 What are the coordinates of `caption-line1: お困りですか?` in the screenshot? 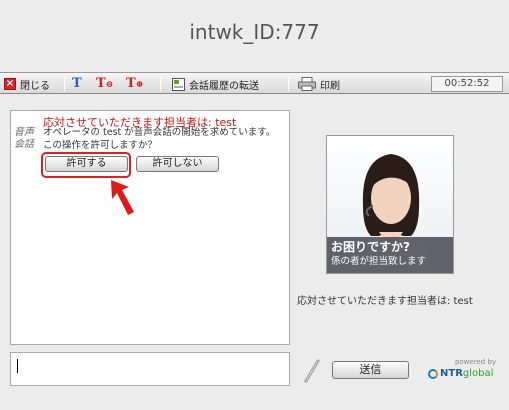 It's located at (370, 247).